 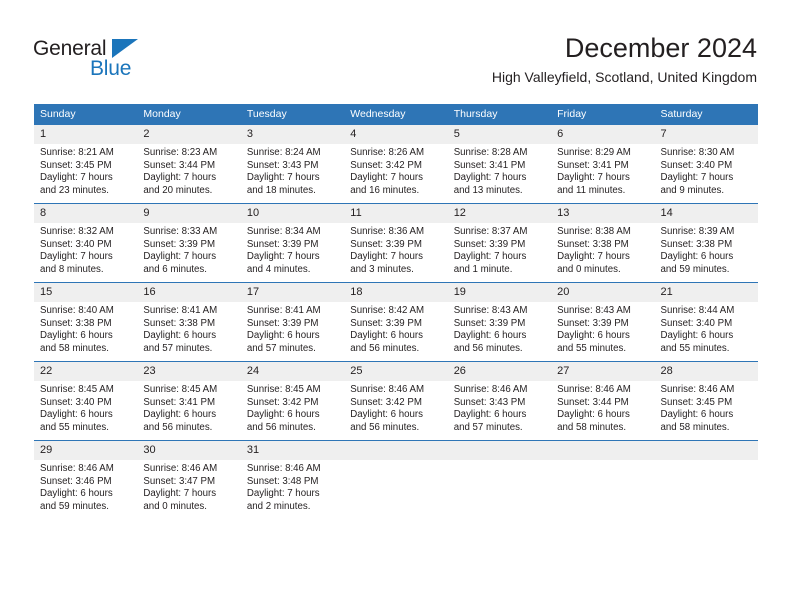 What do you see at coordinates (396, 292) in the screenshot?
I see `day-number: 18` at bounding box center [396, 292].